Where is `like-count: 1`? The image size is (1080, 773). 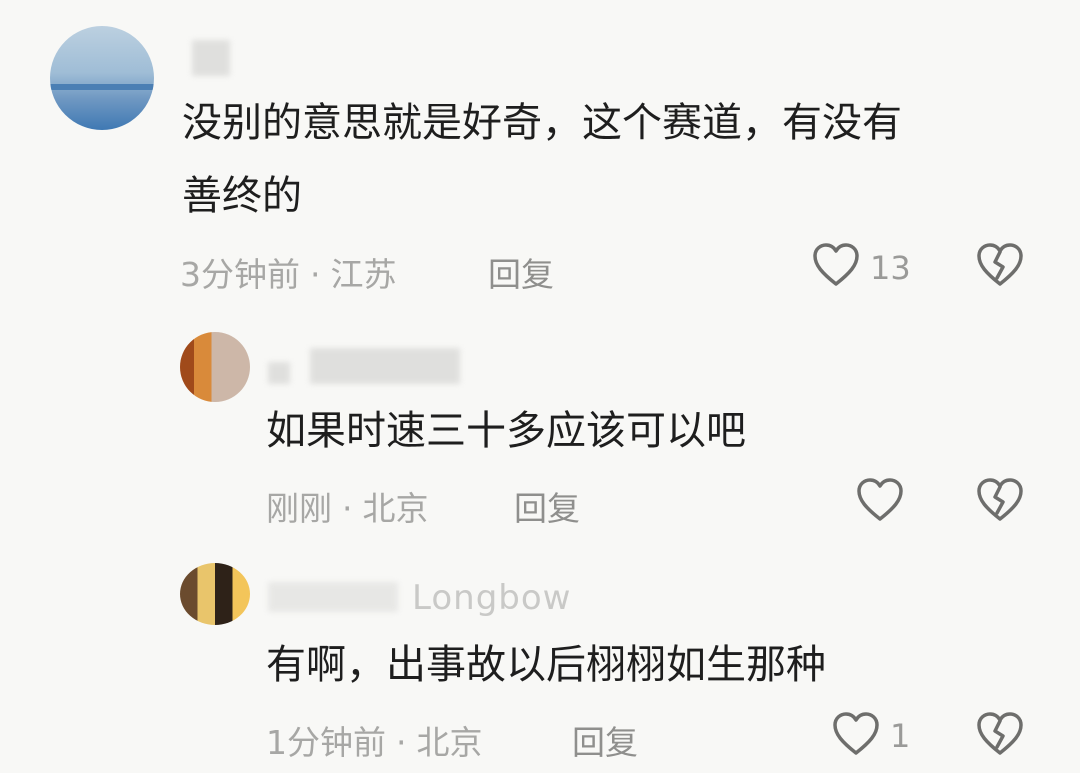
like-count: 1 is located at coordinates (900, 736).